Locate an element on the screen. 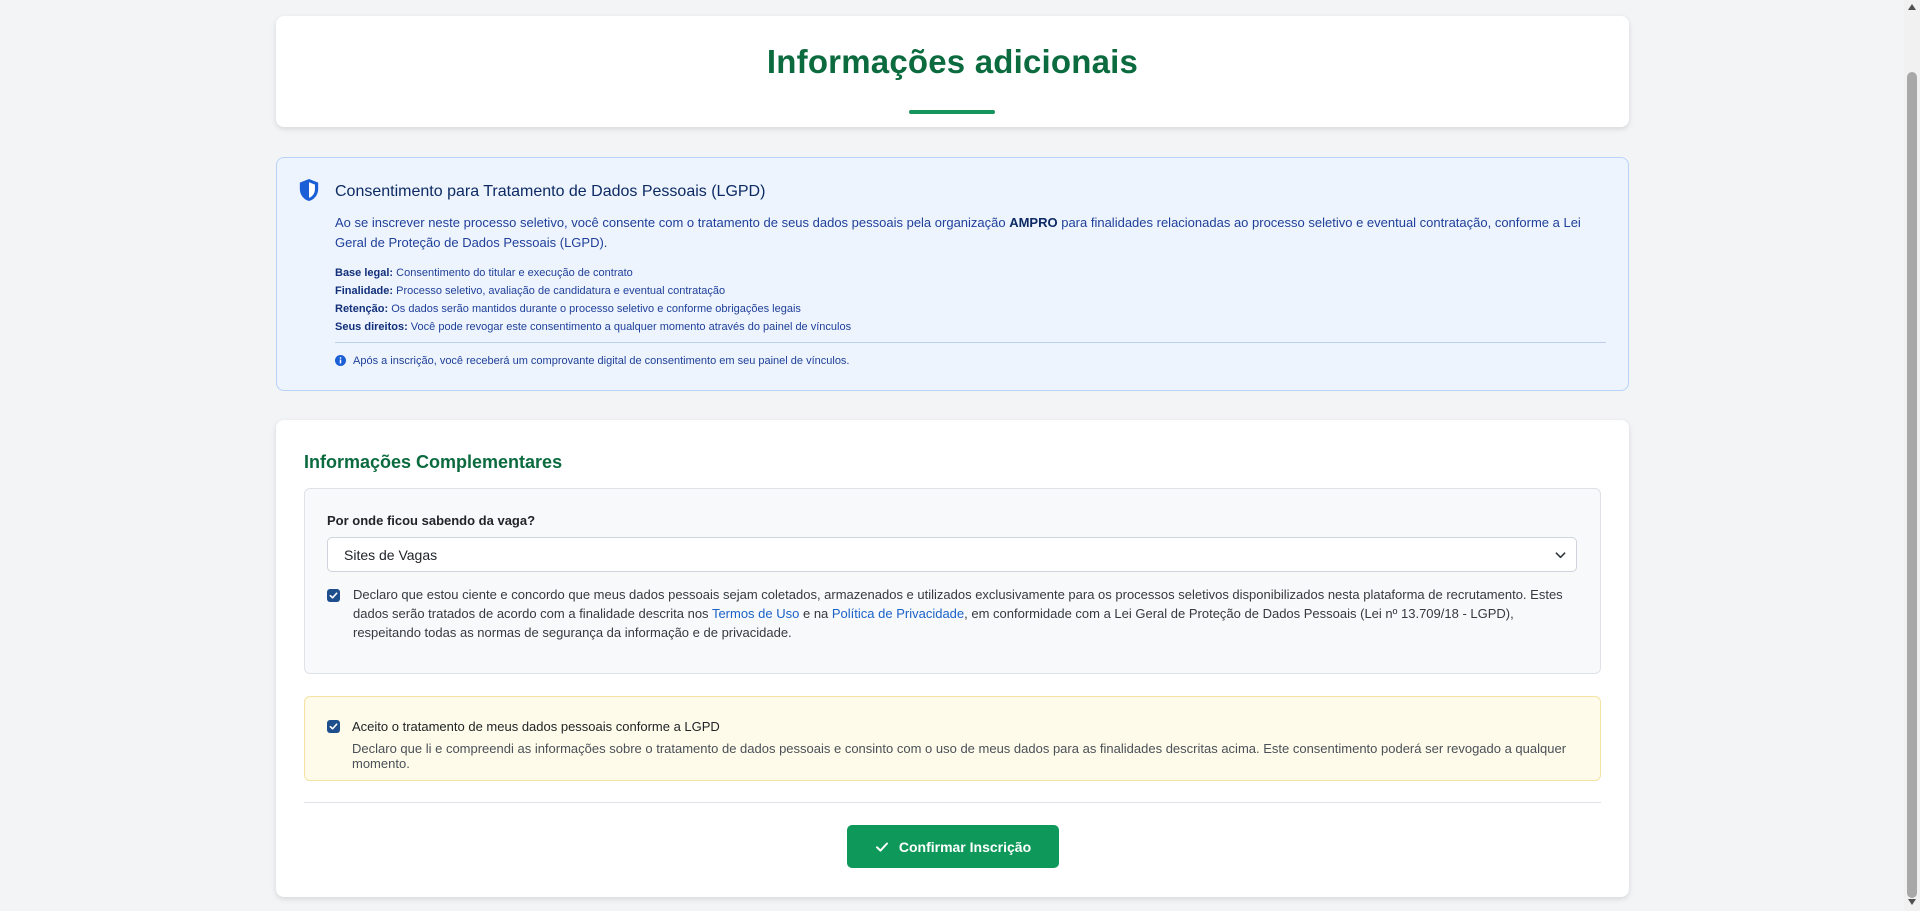 This screenshot has width=1920, height=911. detail-label: Retenção: is located at coordinates (362, 309).